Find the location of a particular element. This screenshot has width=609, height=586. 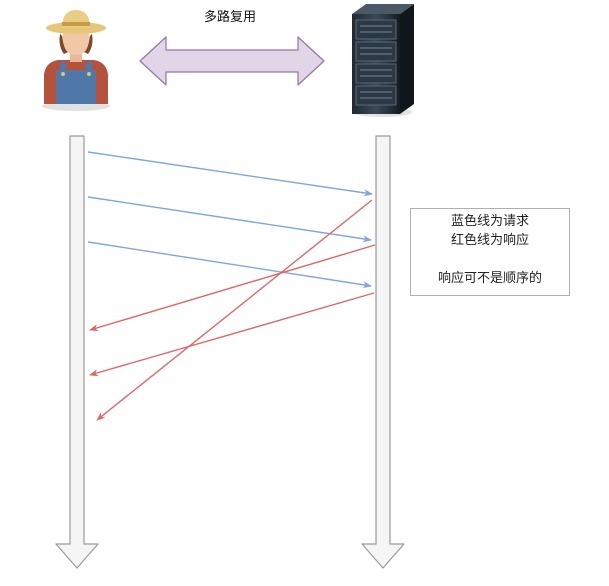

note-line-order: 响应可不是顺序的 is located at coordinates (489, 278).